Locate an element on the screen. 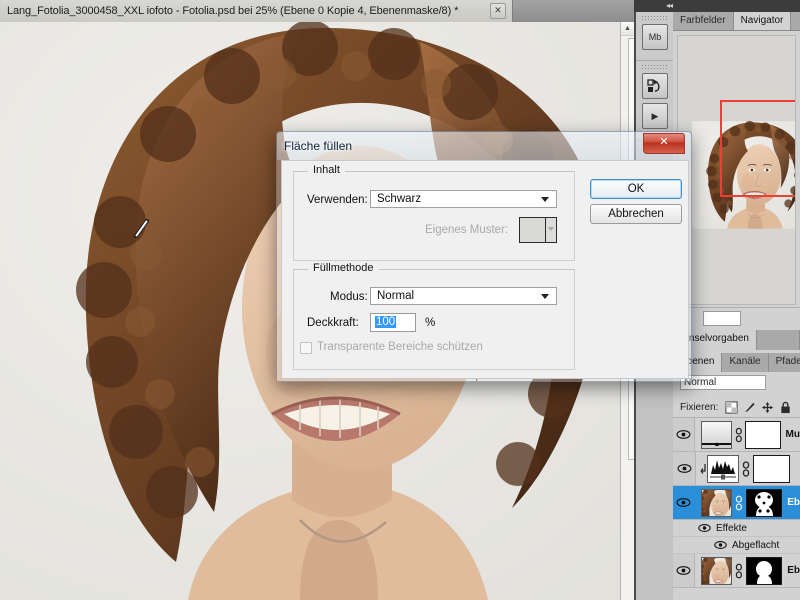 The image size is (800, 600). navigator-footer is located at coordinates (736, 316).